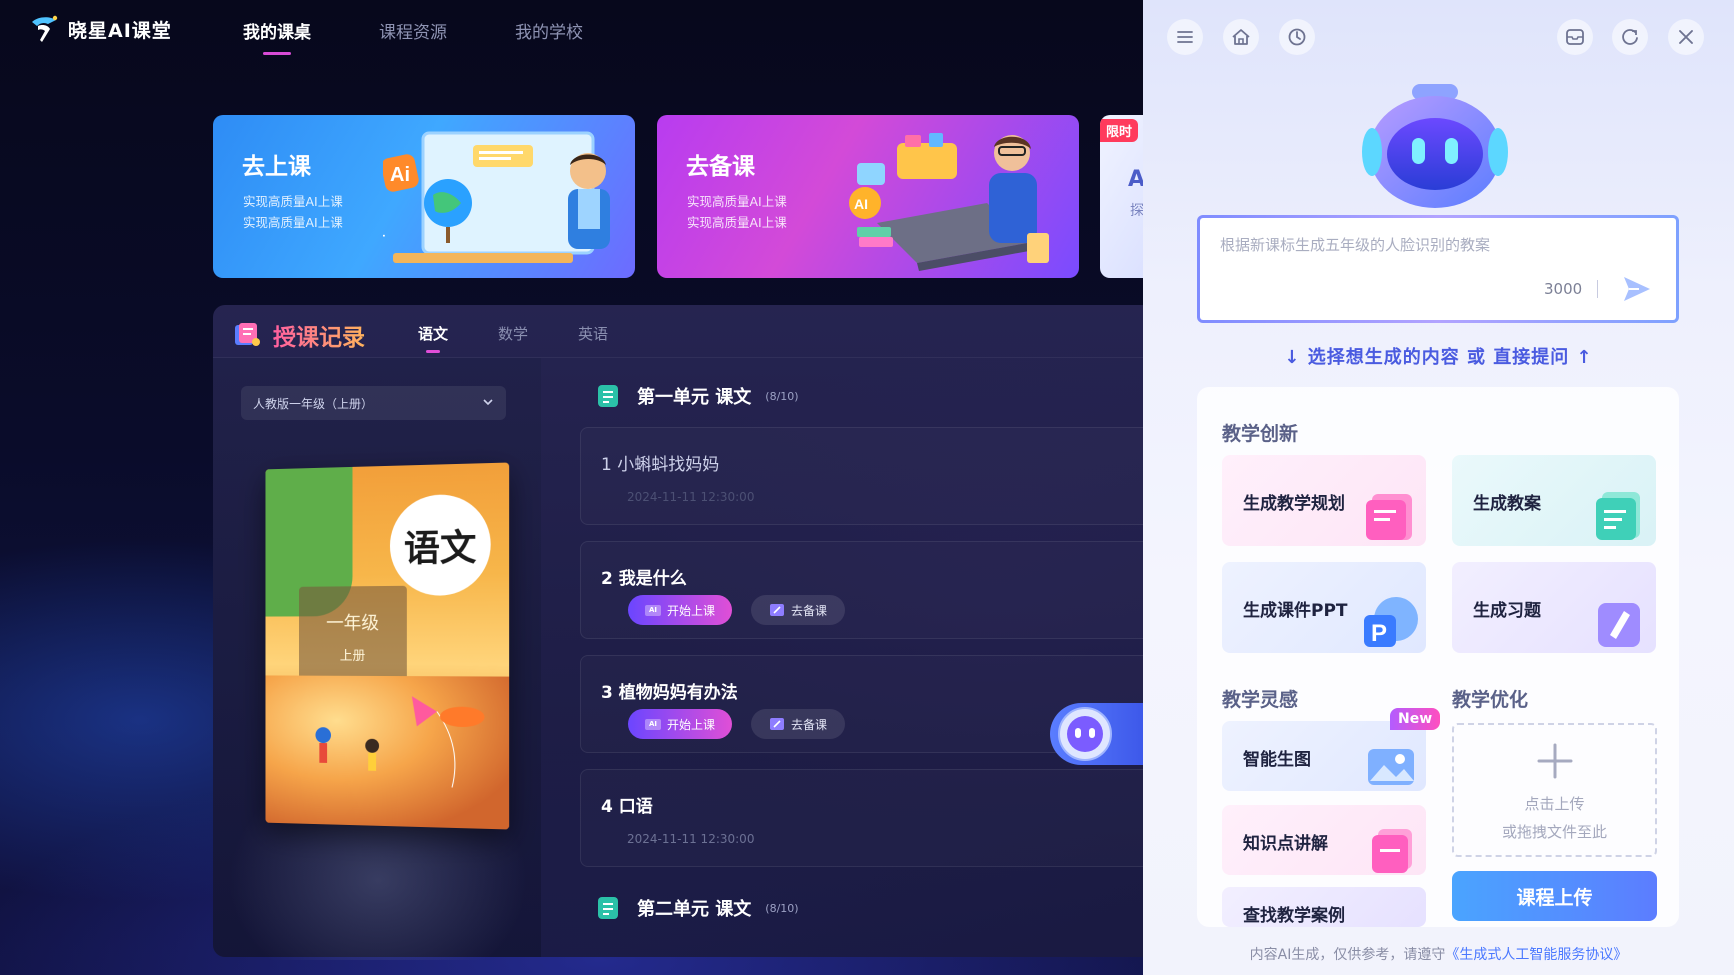 The height and width of the screenshot is (975, 1734). I want to click on prompt-separator, so click(1597, 289).